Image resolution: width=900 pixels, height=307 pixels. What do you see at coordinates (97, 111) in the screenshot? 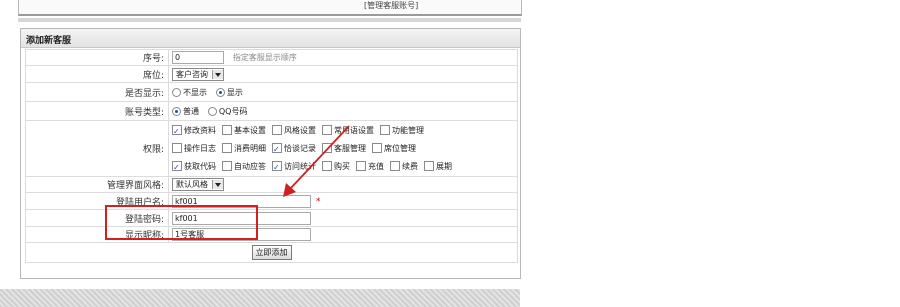
I see `account-type-label: 账号类型:` at bounding box center [97, 111].